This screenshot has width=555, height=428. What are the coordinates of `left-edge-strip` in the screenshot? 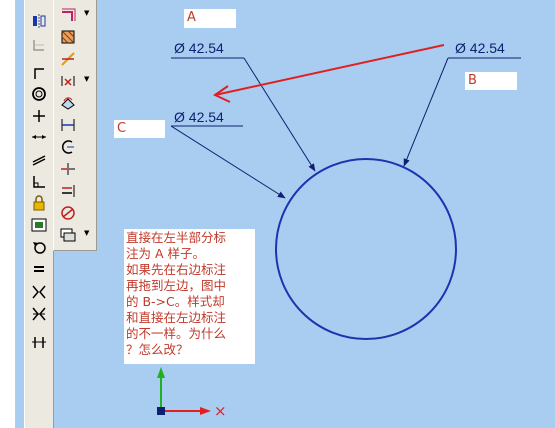 It's located at (8, 214).